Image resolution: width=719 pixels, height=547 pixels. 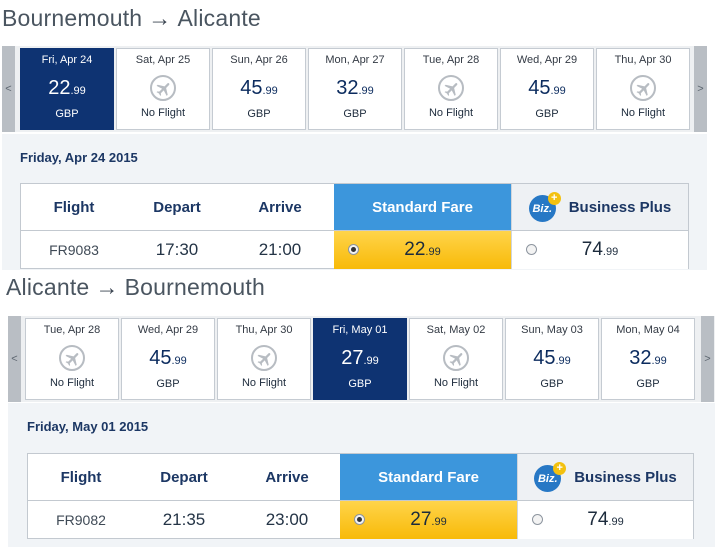 What do you see at coordinates (81, 520) in the screenshot?
I see `flight-number: FR9082` at bounding box center [81, 520].